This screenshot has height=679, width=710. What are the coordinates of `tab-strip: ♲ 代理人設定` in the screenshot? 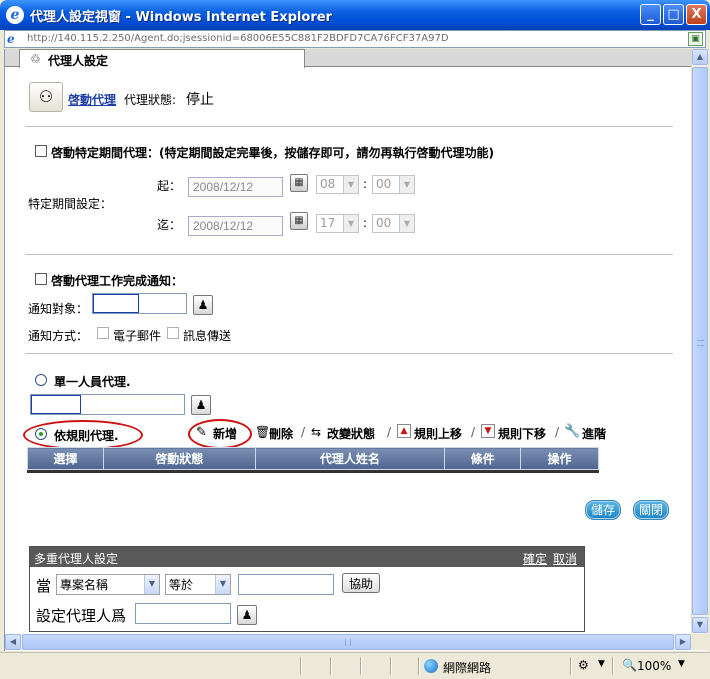 It's located at (348, 58).